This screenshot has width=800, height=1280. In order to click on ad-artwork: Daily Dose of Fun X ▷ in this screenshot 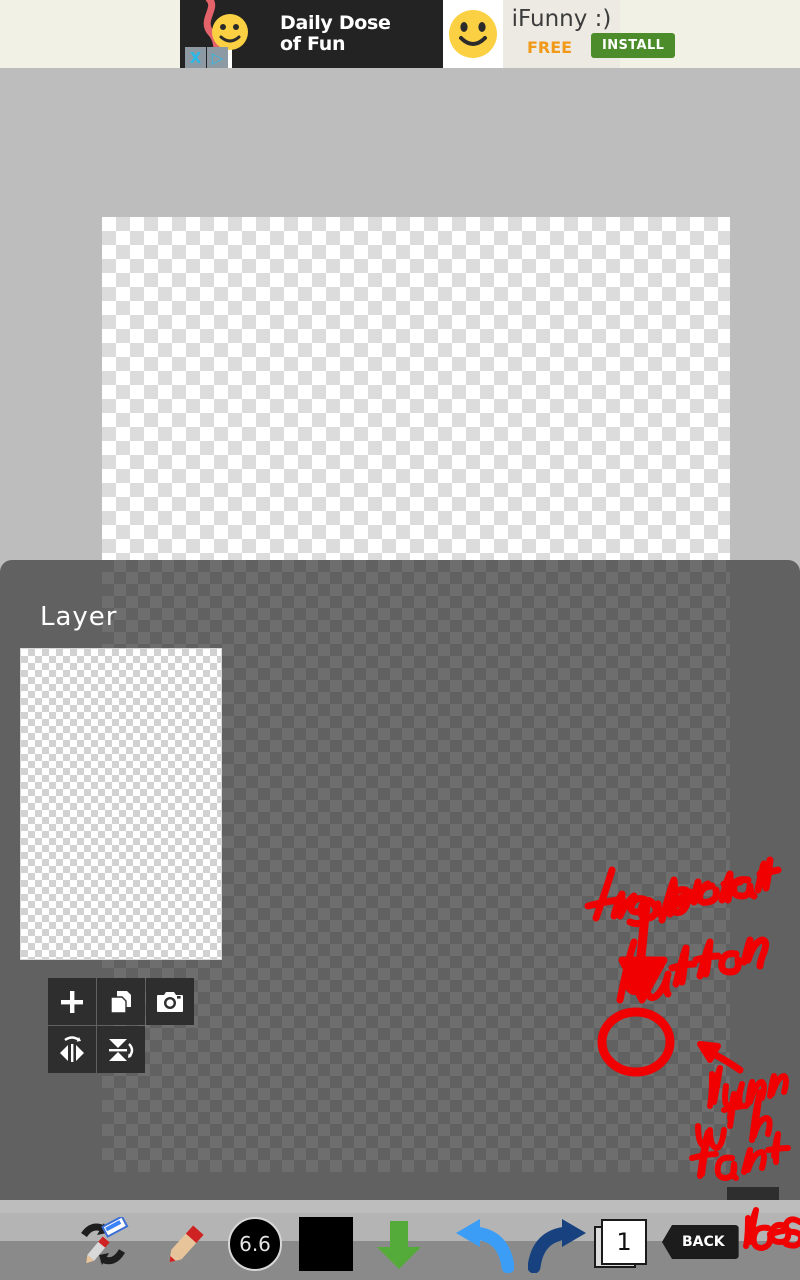, I will do `click(311, 34)`.